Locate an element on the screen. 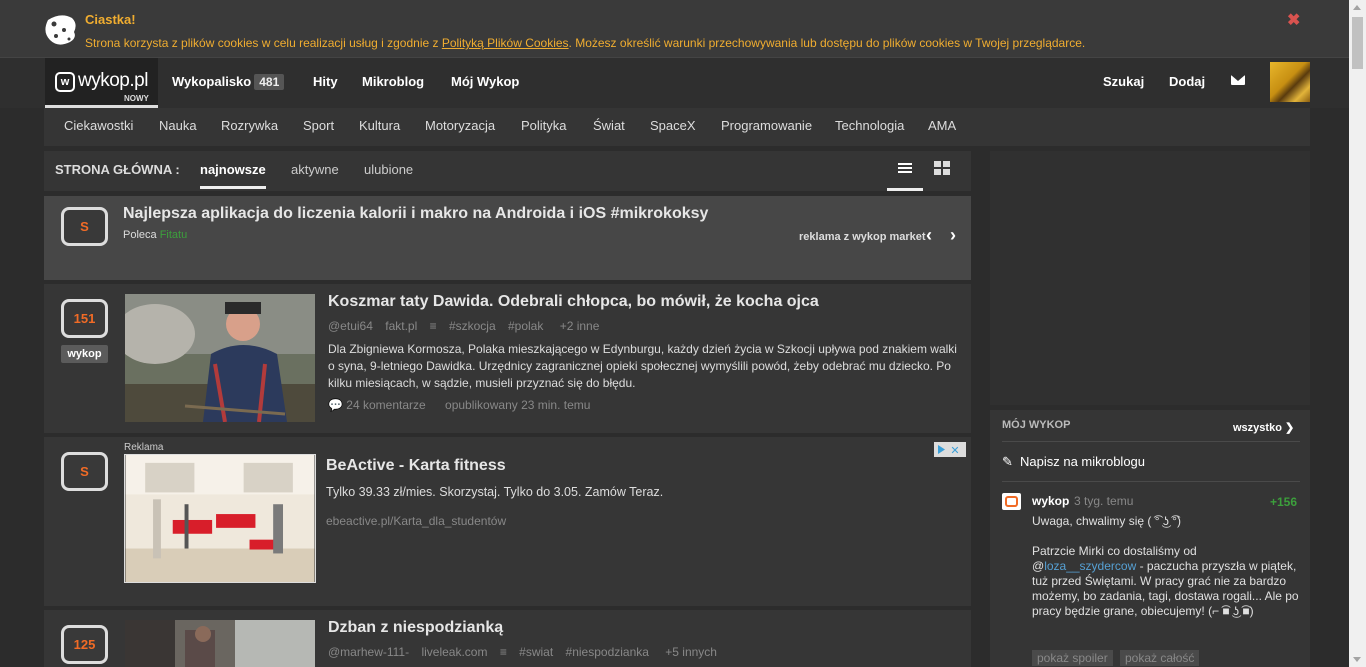 This screenshot has width=1366, height=667. ad-thumbnail is located at coordinates (220, 518).